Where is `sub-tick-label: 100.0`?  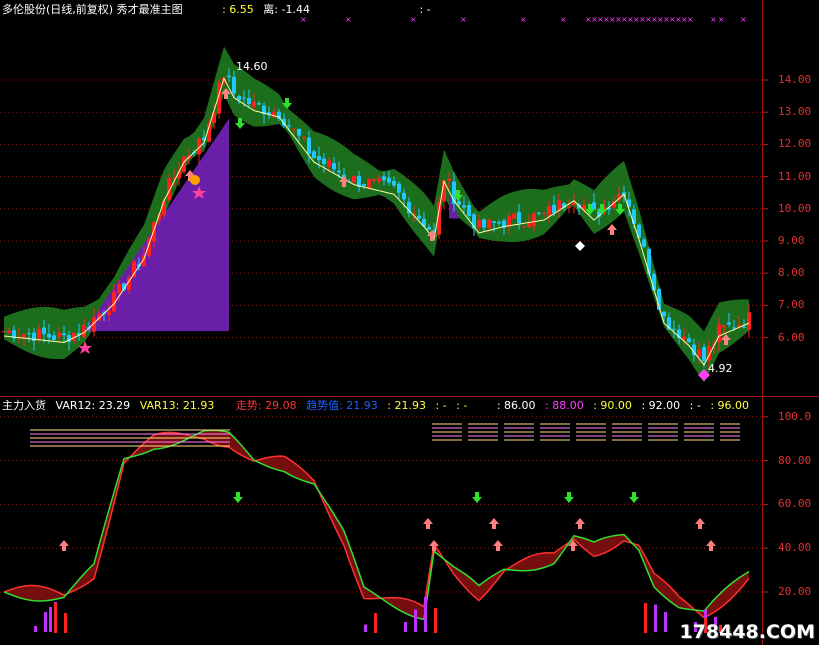 sub-tick-label: 100.0 is located at coordinates (795, 416).